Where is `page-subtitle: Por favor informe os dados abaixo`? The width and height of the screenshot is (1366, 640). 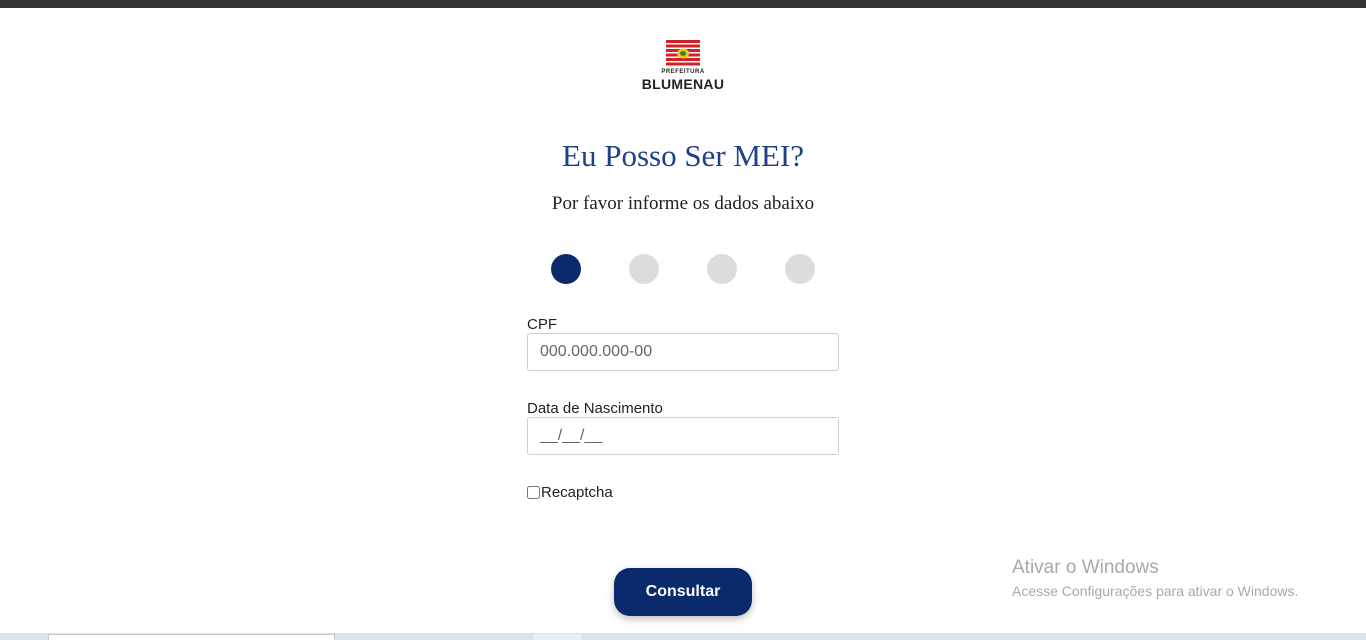
page-subtitle: Por favor informe os dados abaixo is located at coordinates (683, 203).